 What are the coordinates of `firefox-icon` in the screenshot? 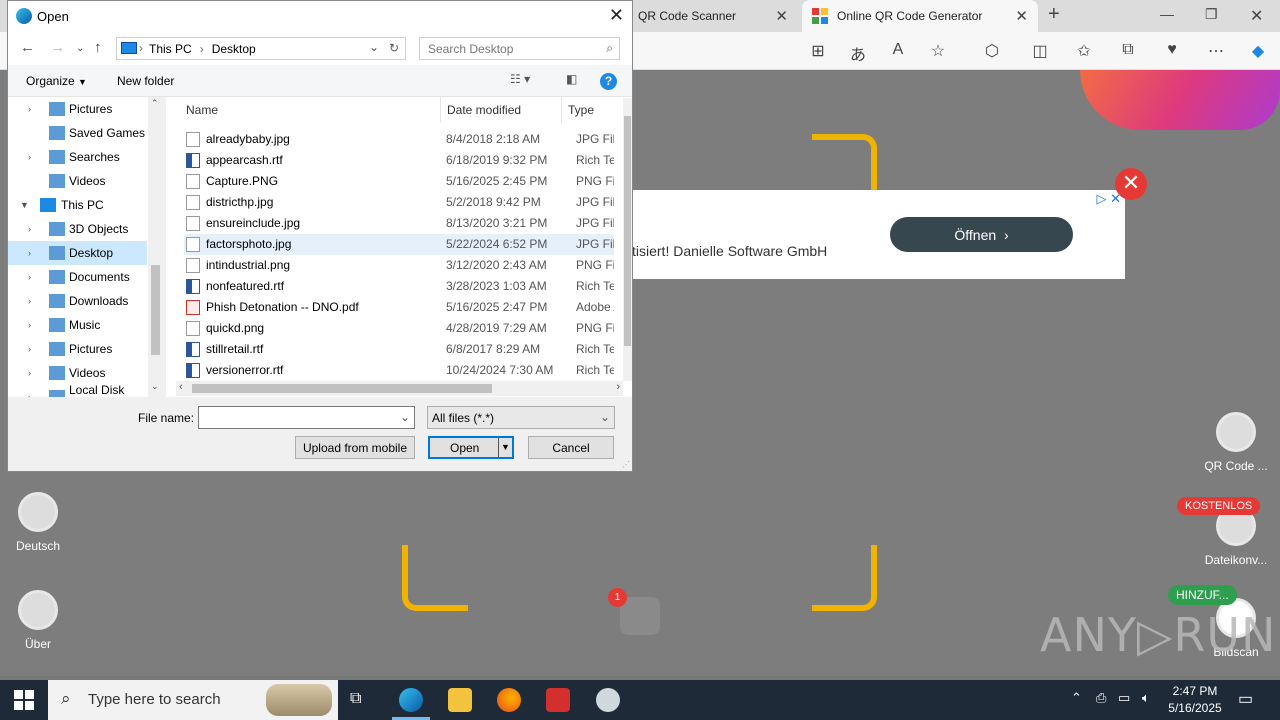 It's located at (509, 700).